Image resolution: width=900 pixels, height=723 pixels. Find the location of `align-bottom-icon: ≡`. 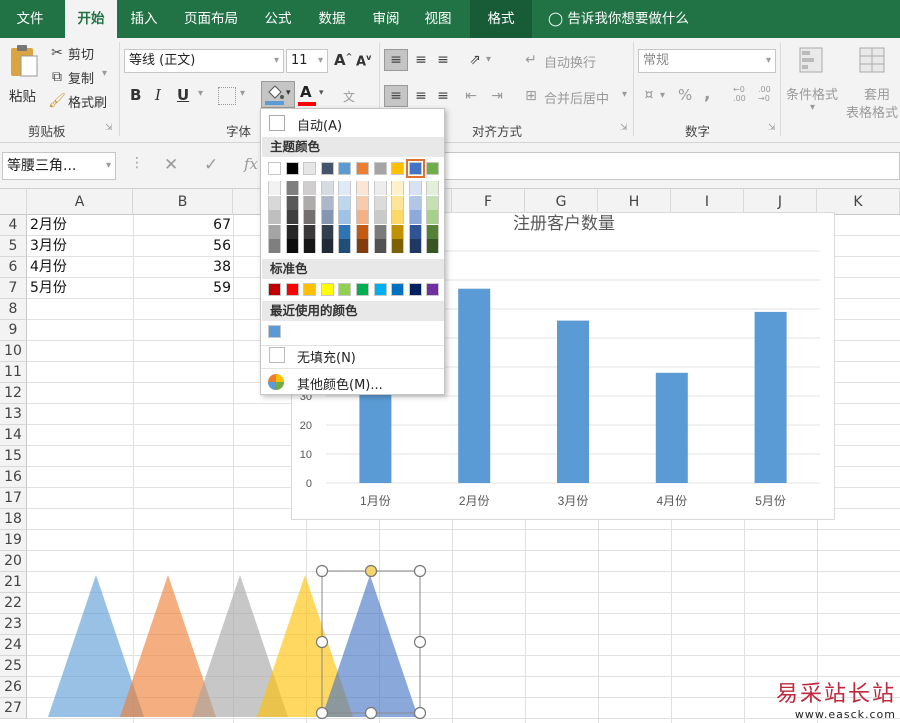

align-bottom-icon: ≡ is located at coordinates (443, 60).